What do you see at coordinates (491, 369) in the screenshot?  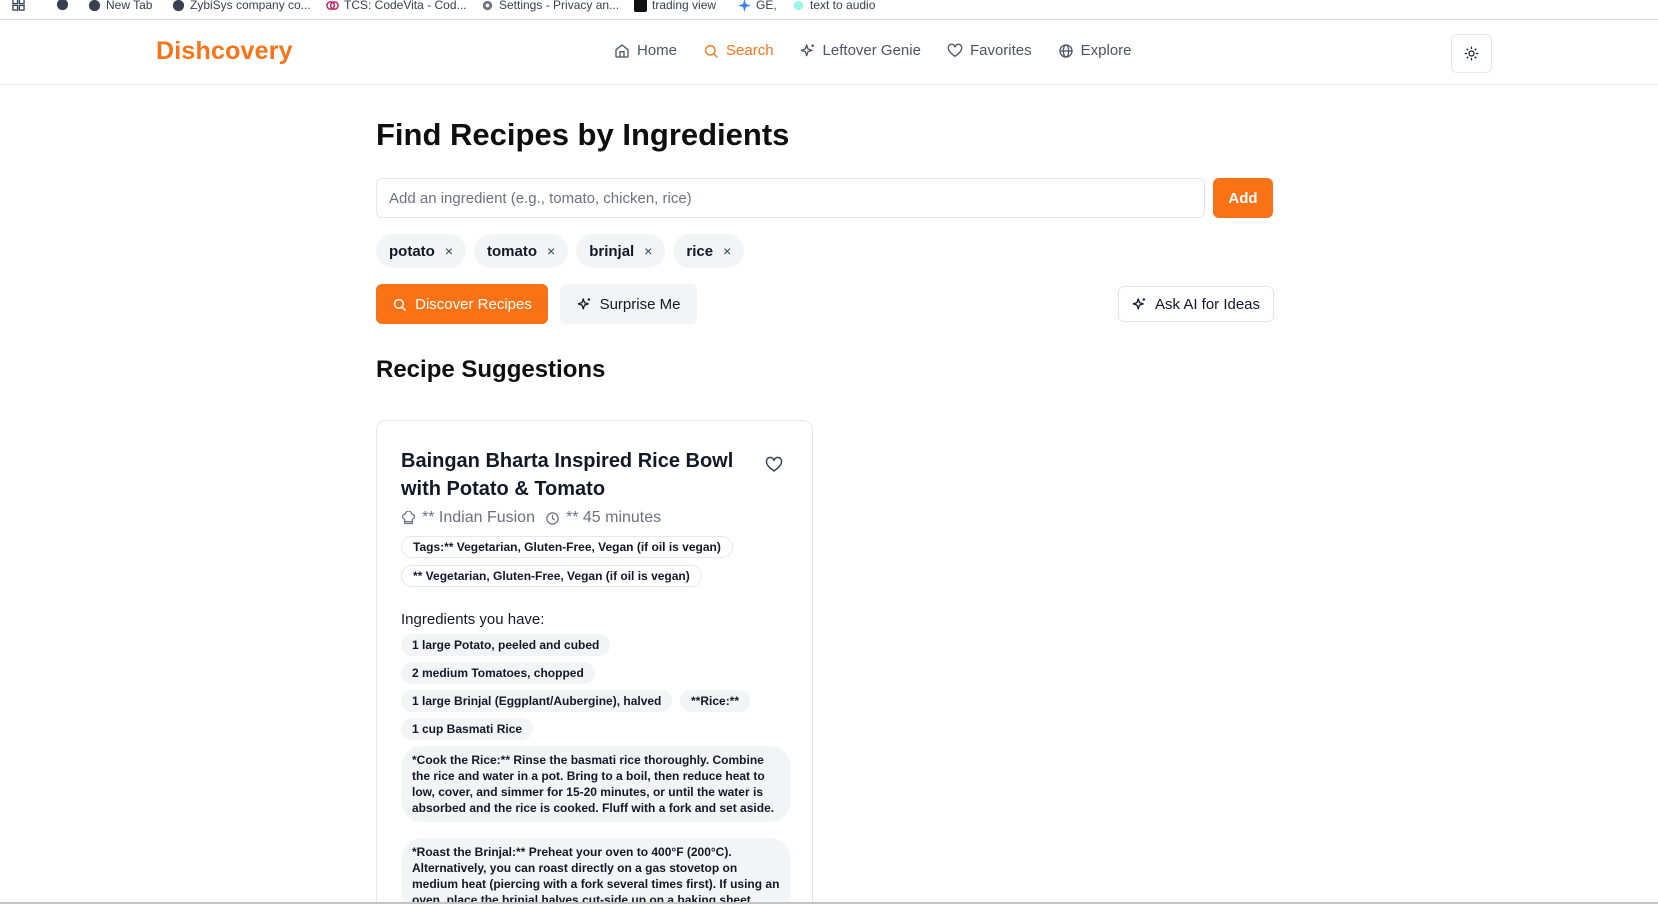 I see `section-title: Recipe Suggestions` at bounding box center [491, 369].